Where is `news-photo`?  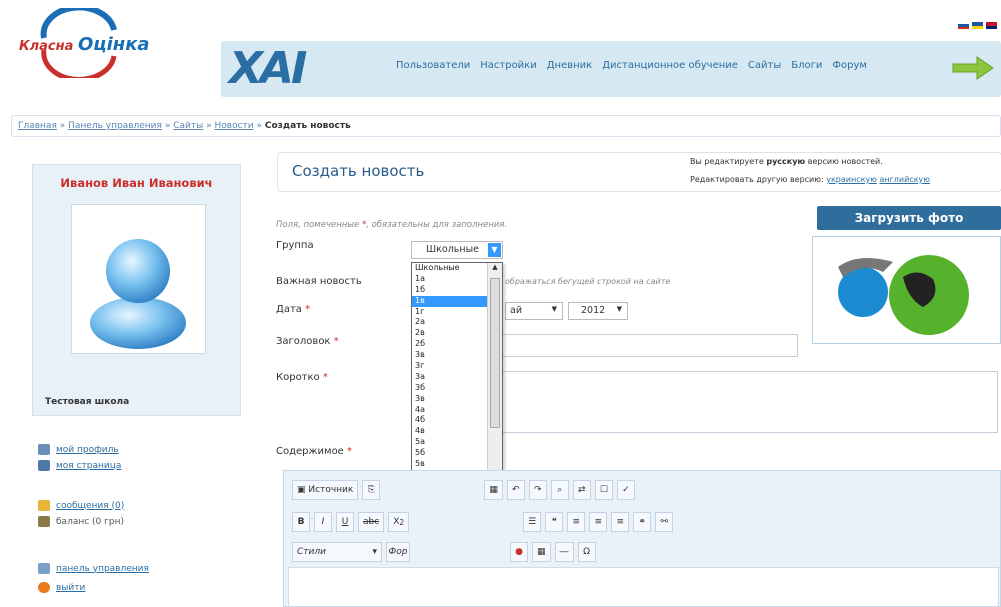 news-photo is located at coordinates (906, 290).